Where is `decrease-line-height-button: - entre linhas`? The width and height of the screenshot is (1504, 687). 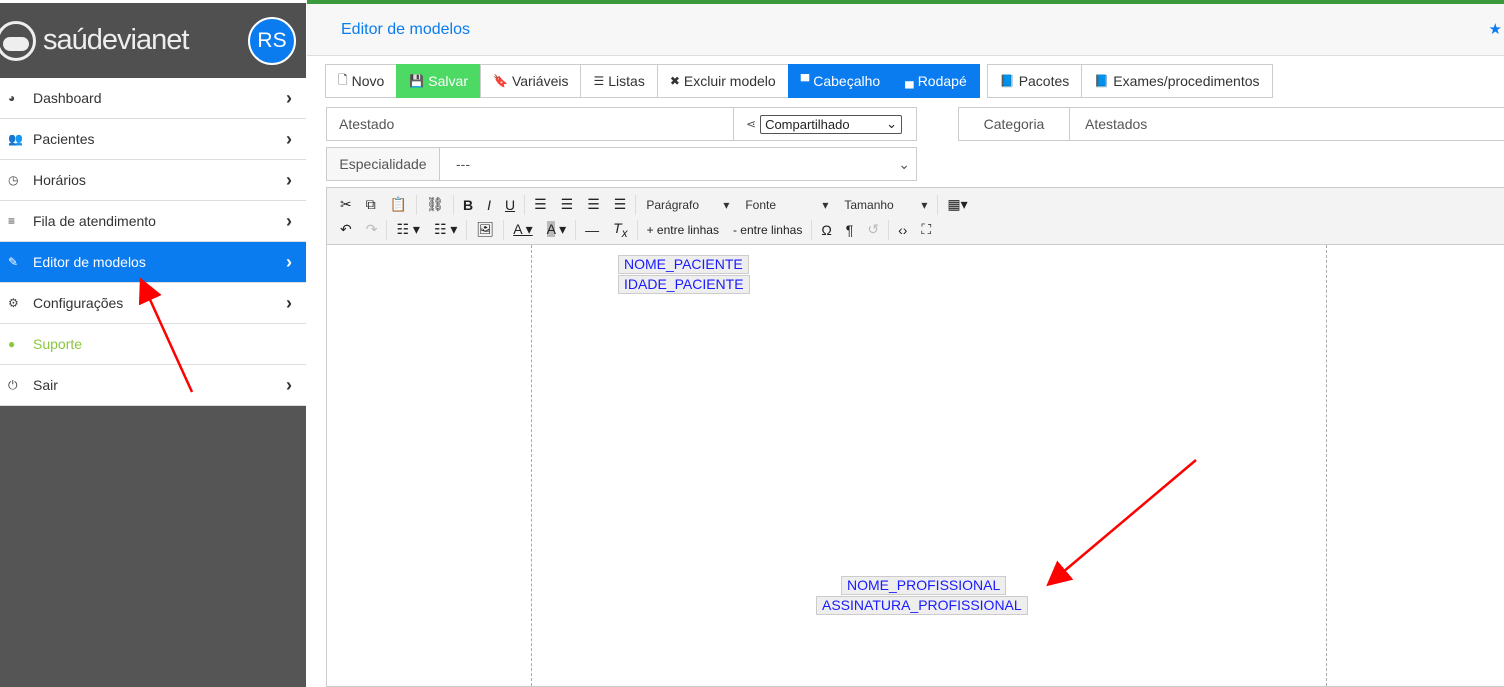 decrease-line-height-button: - entre linhas is located at coordinates (767, 230).